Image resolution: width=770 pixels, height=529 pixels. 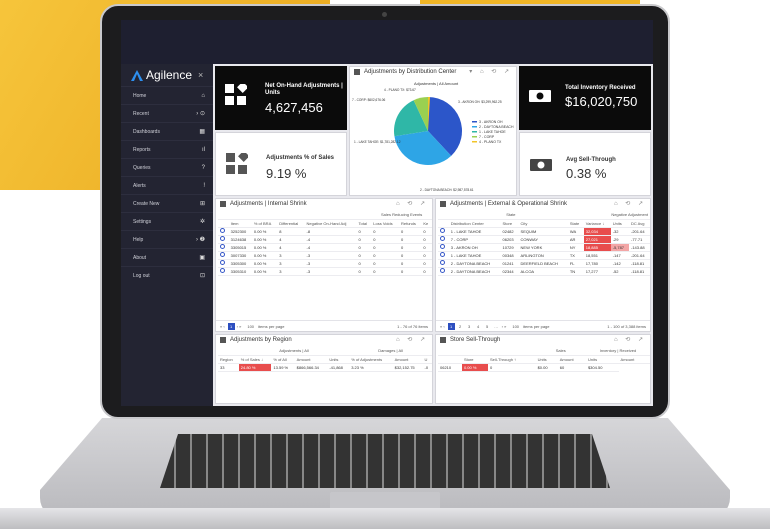 What do you see at coordinates (469, 326) in the screenshot?
I see `page-button: 3` at bounding box center [469, 326].